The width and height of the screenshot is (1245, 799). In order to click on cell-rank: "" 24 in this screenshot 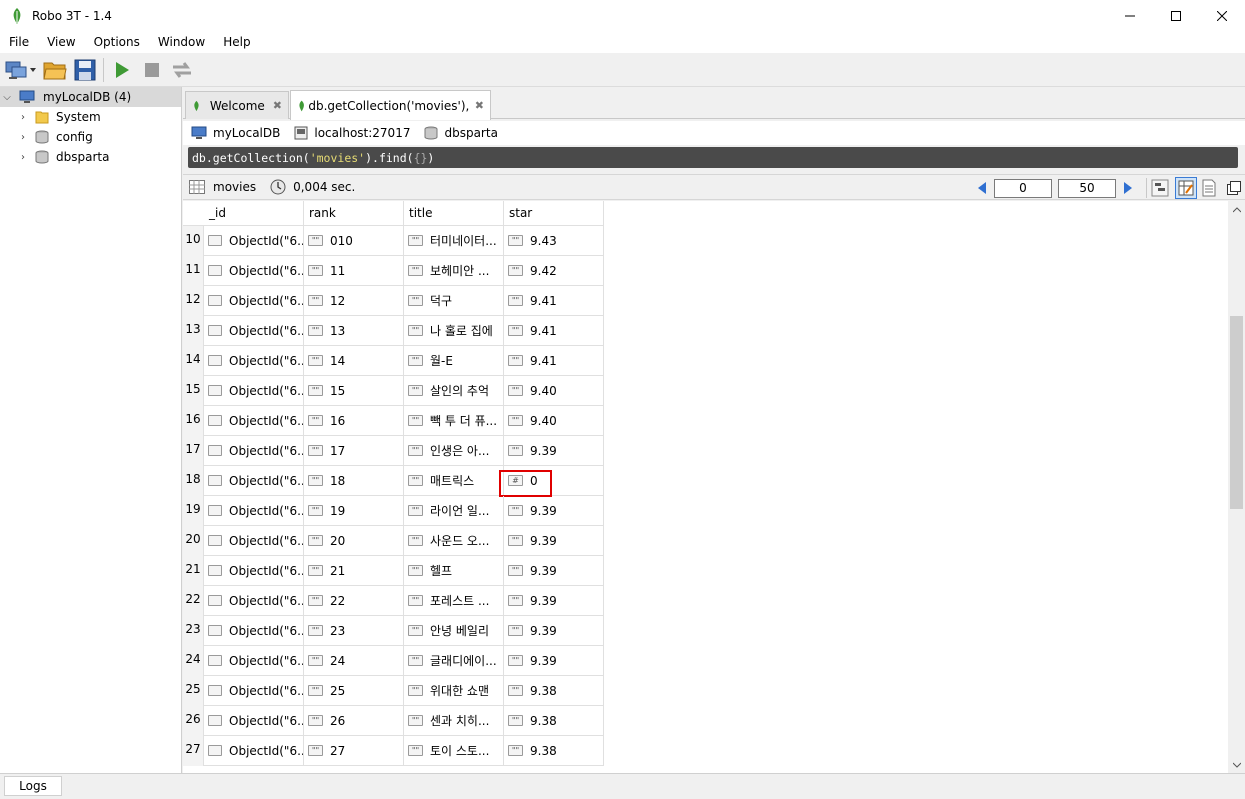, I will do `click(354, 661)`.